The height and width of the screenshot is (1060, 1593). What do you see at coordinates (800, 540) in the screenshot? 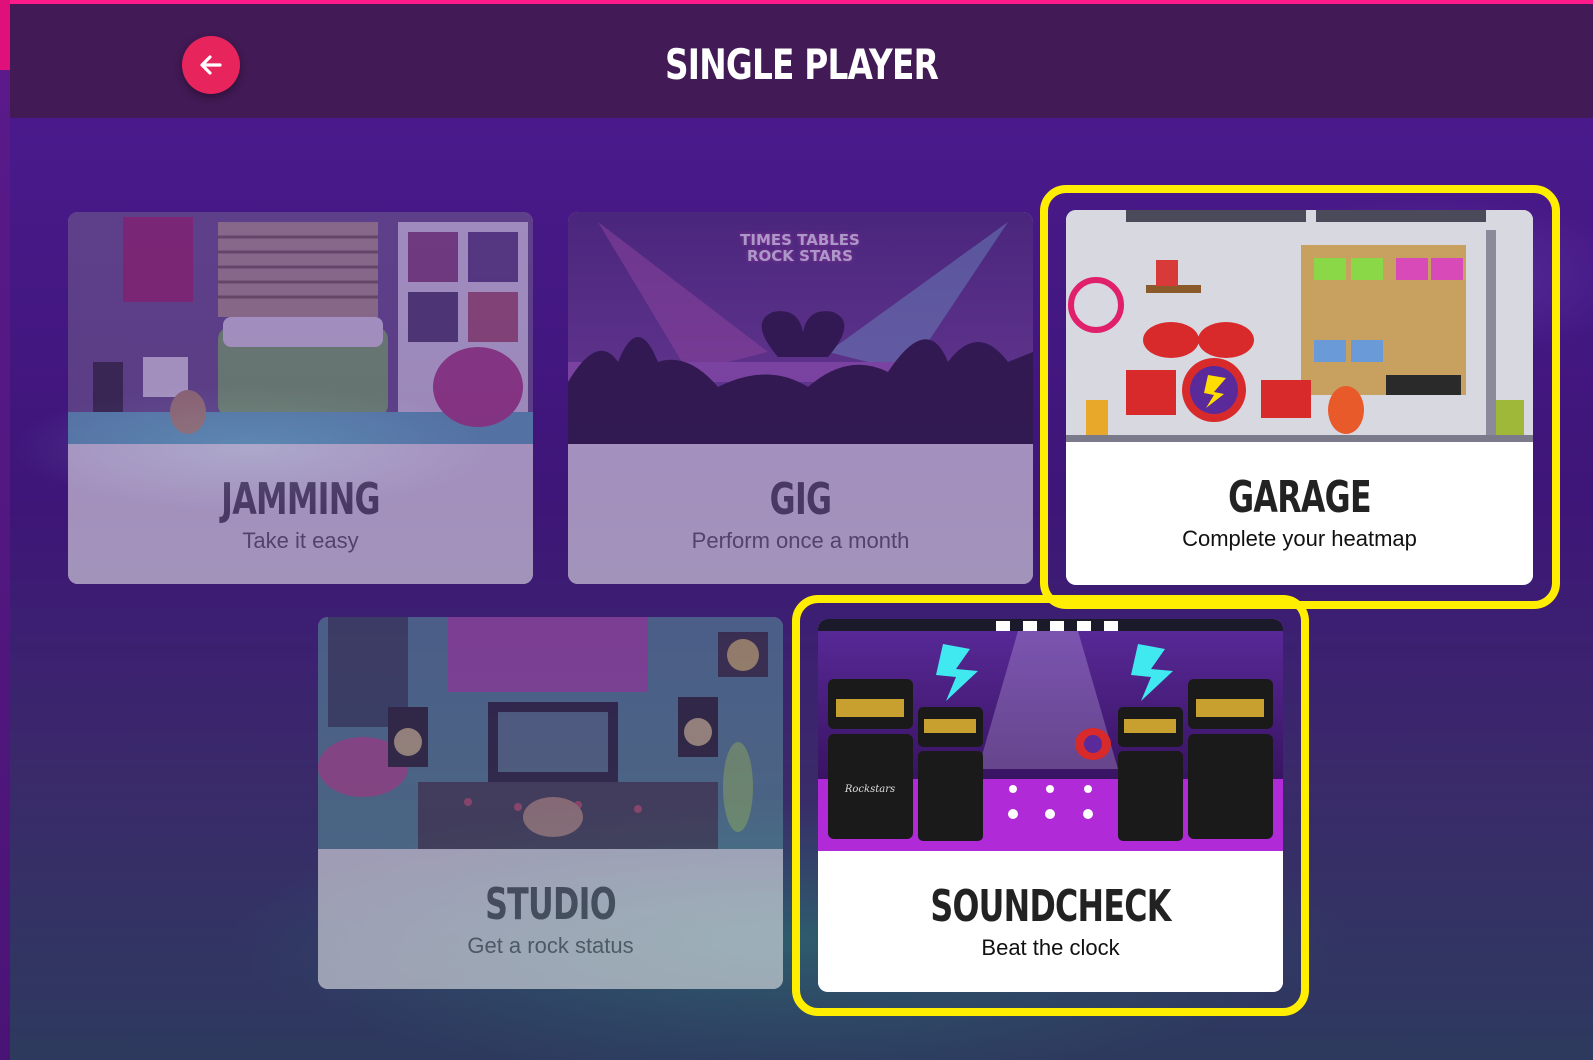
I see `mode-subtitle: Perform once a month` at bounding box center [800, 540].